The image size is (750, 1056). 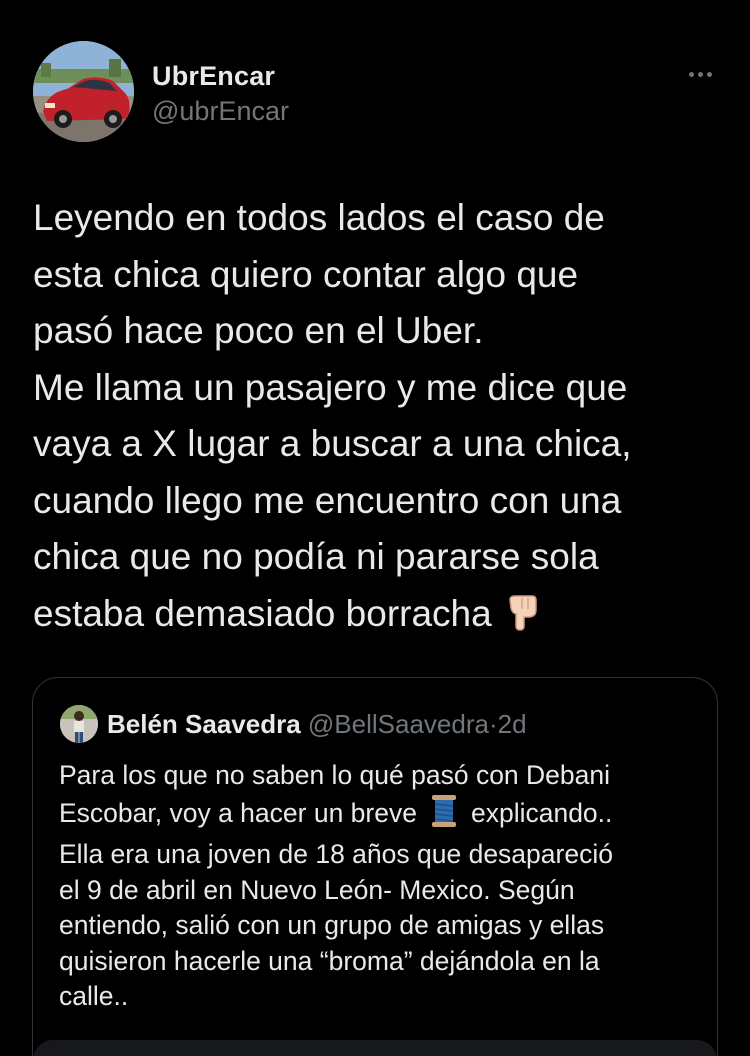 What do you see at coordinates (541, 812) in the screenshot?
I see `quoted-text-segment: explicando..` at bounding box center [541, 812].